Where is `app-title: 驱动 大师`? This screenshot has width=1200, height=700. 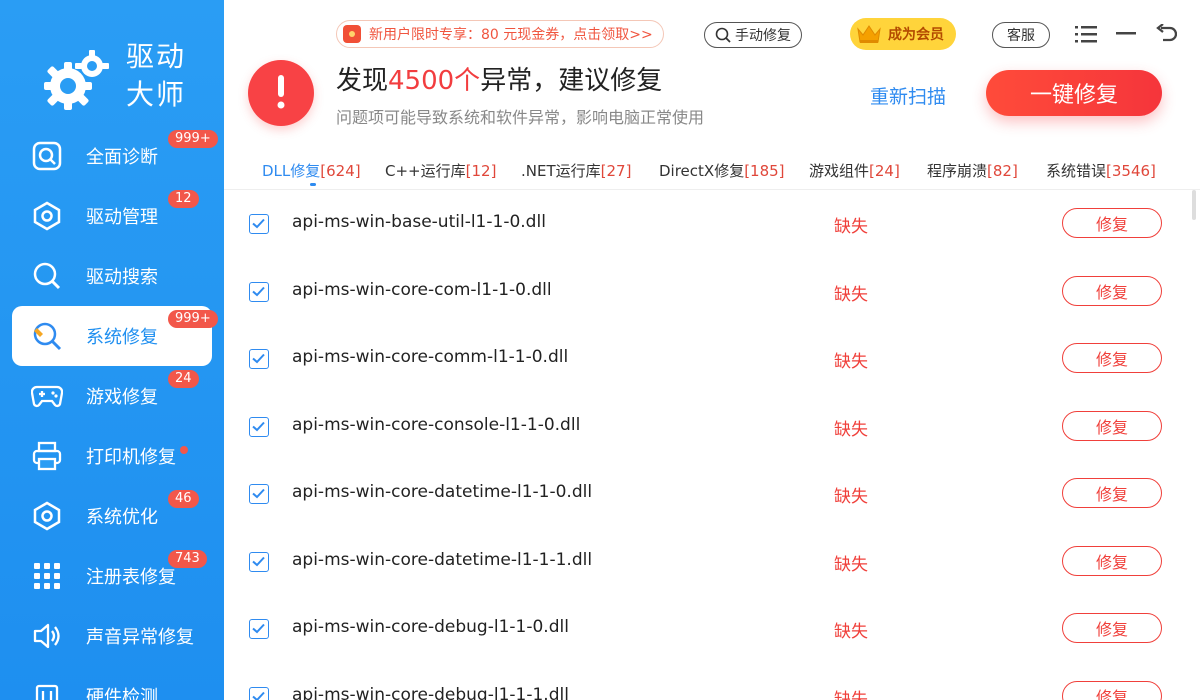 app-title: 驱动 大师 is located at coordinates (156, 76).